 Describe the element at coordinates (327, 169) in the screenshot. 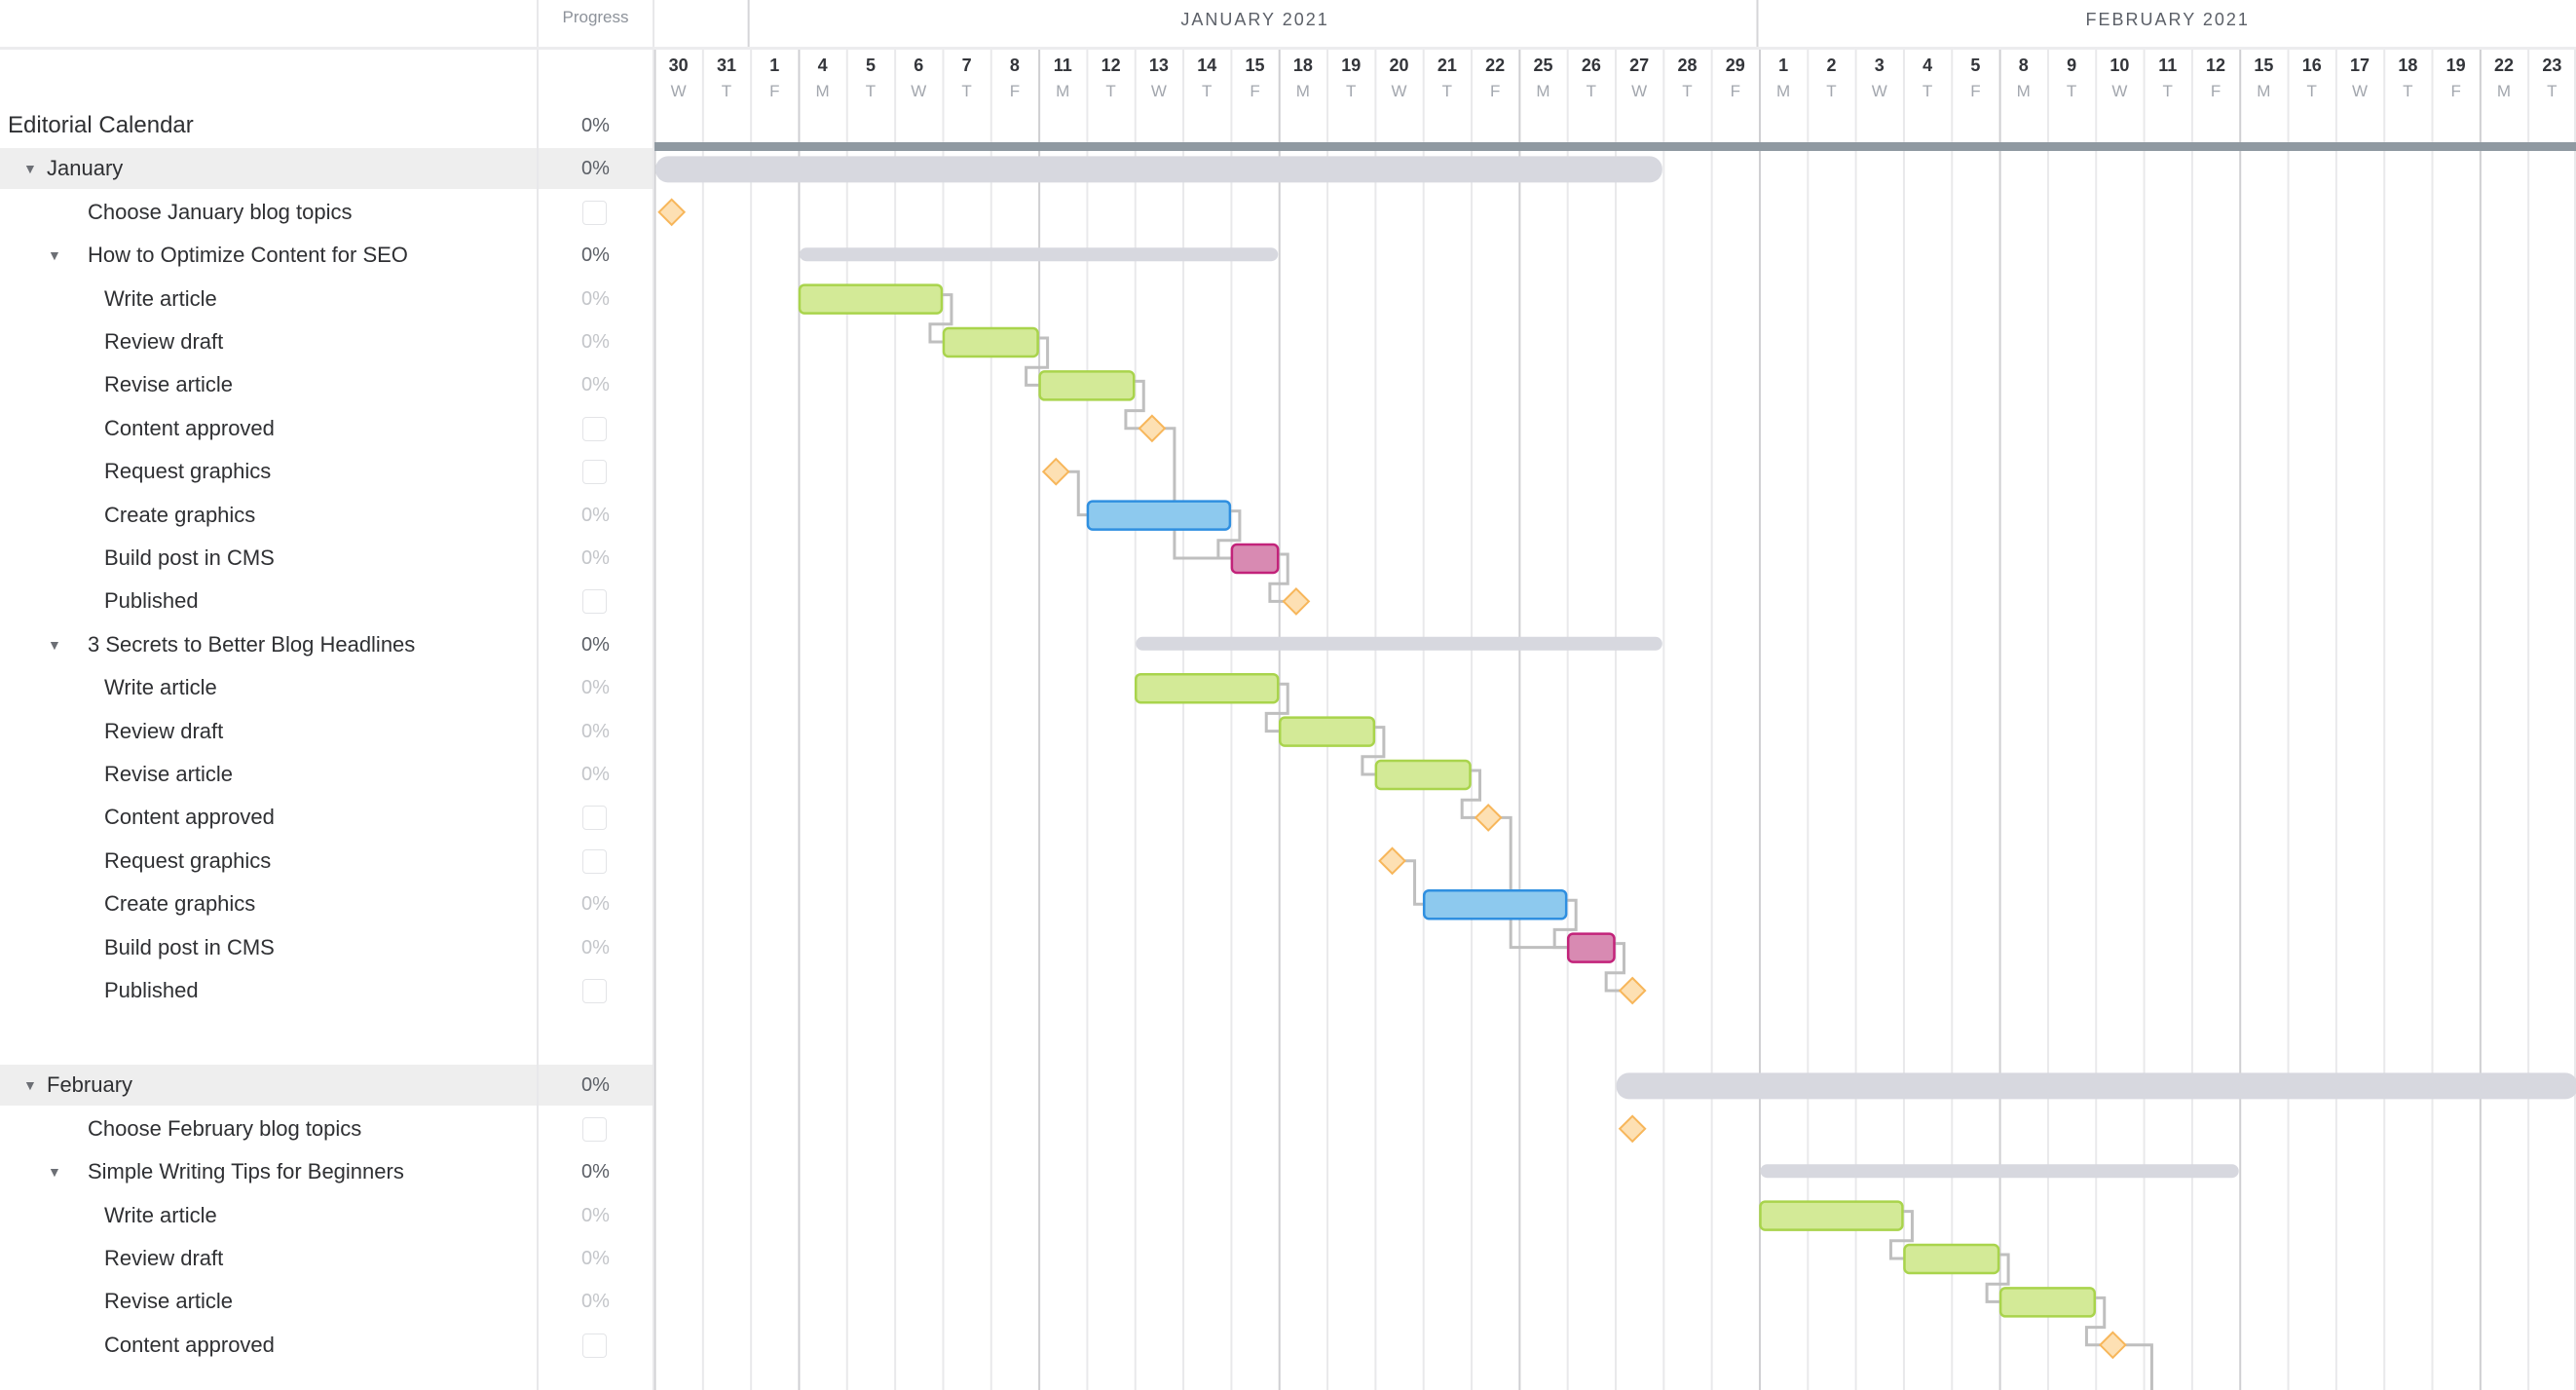

I see `task-row-jan: ▼ January 0%` at that location.